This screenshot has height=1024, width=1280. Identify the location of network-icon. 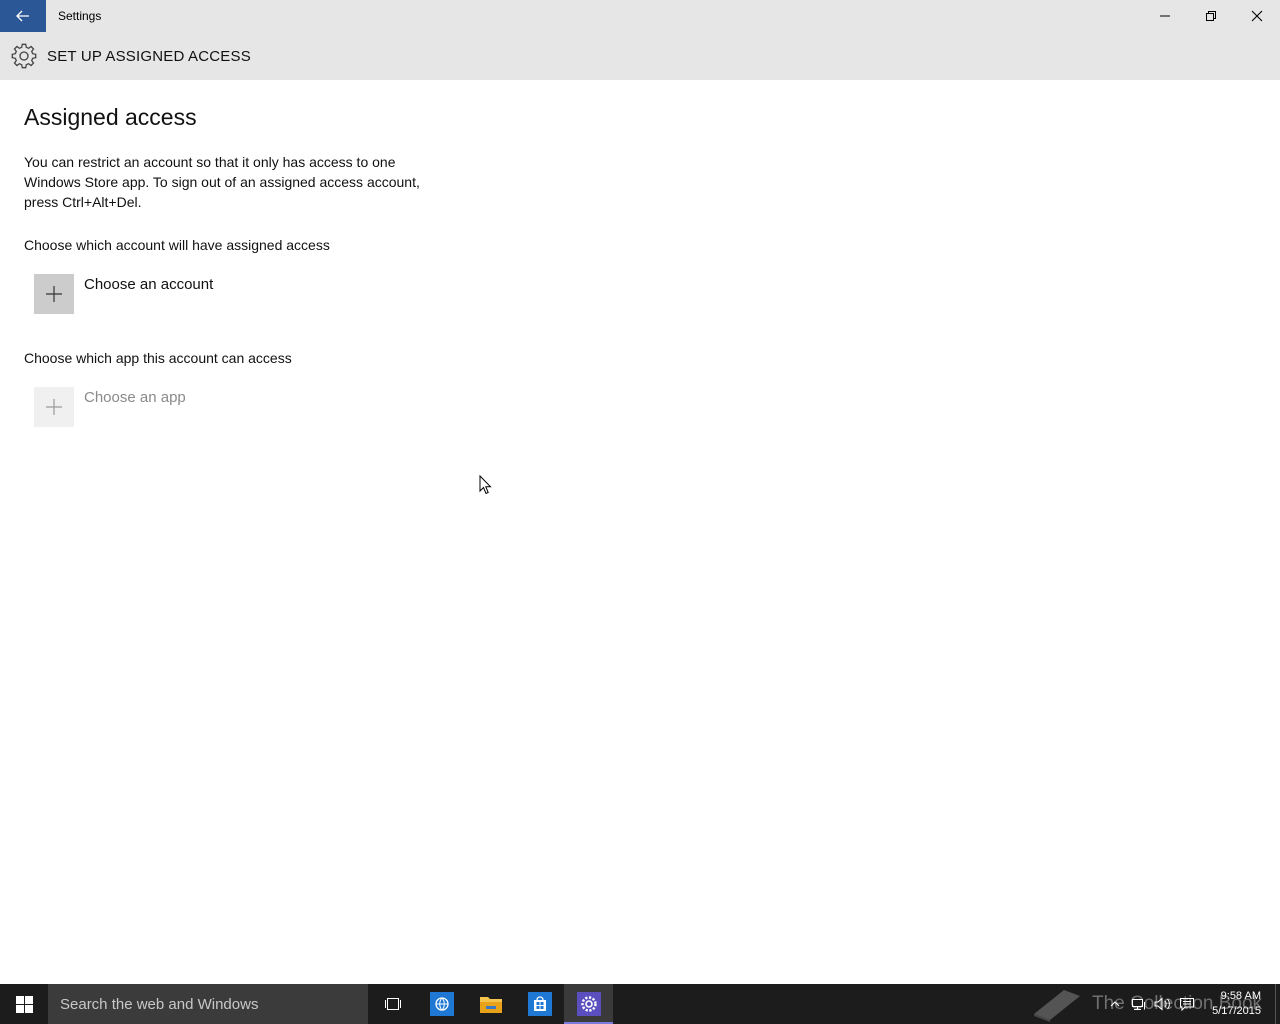
(1138, 1004).